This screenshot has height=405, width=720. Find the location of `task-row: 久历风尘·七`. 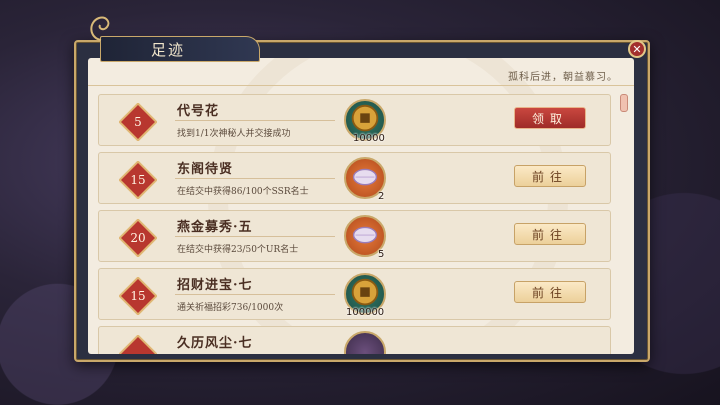

task-row: 久历风尘·七 is located at coordinates (354, 340).